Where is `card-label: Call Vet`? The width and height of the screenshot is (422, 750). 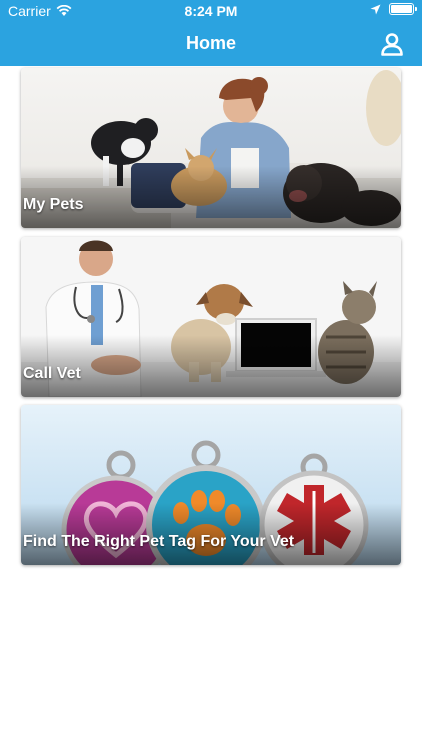
card-label: Call Vet is located at coordinates (52, 373).